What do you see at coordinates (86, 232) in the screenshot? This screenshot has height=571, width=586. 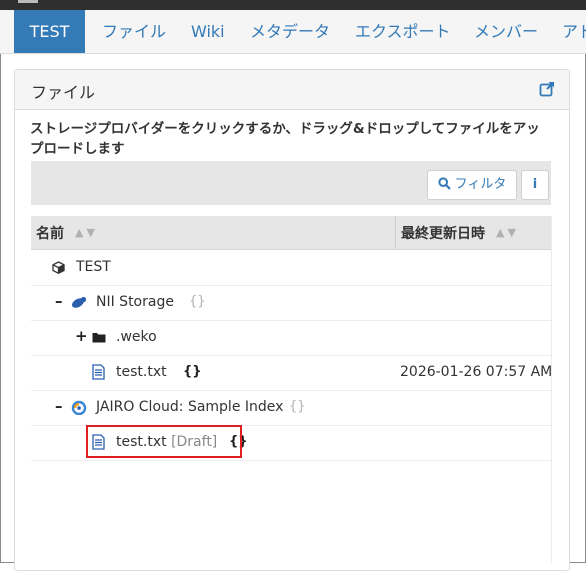 I see `sort-name-icons: ▲▼` at bounding box center [86, 232].